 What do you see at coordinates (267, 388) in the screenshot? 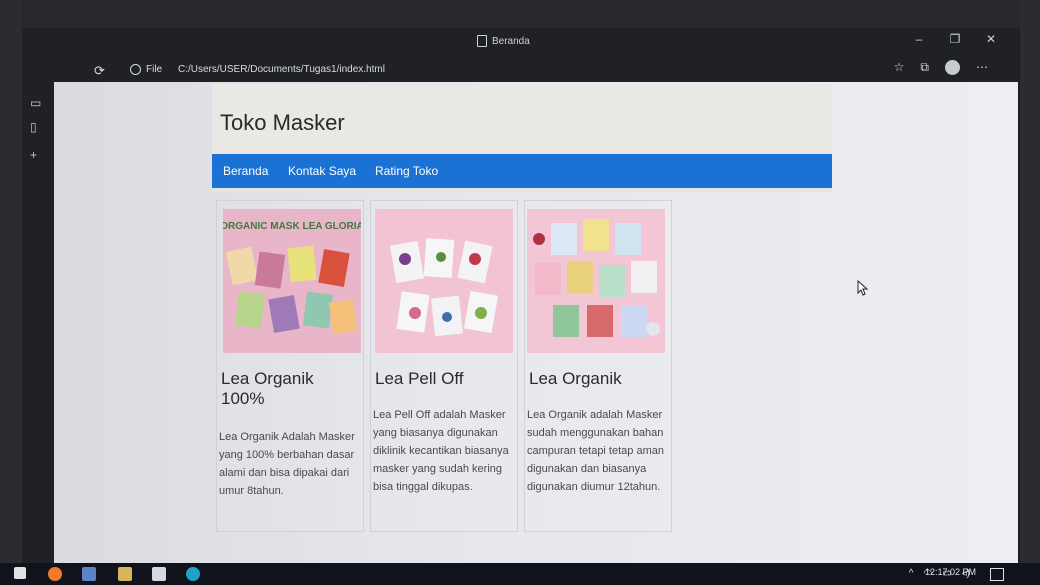
I see `product-title: Lea Organik 100%` at bounding box center [267, 388].